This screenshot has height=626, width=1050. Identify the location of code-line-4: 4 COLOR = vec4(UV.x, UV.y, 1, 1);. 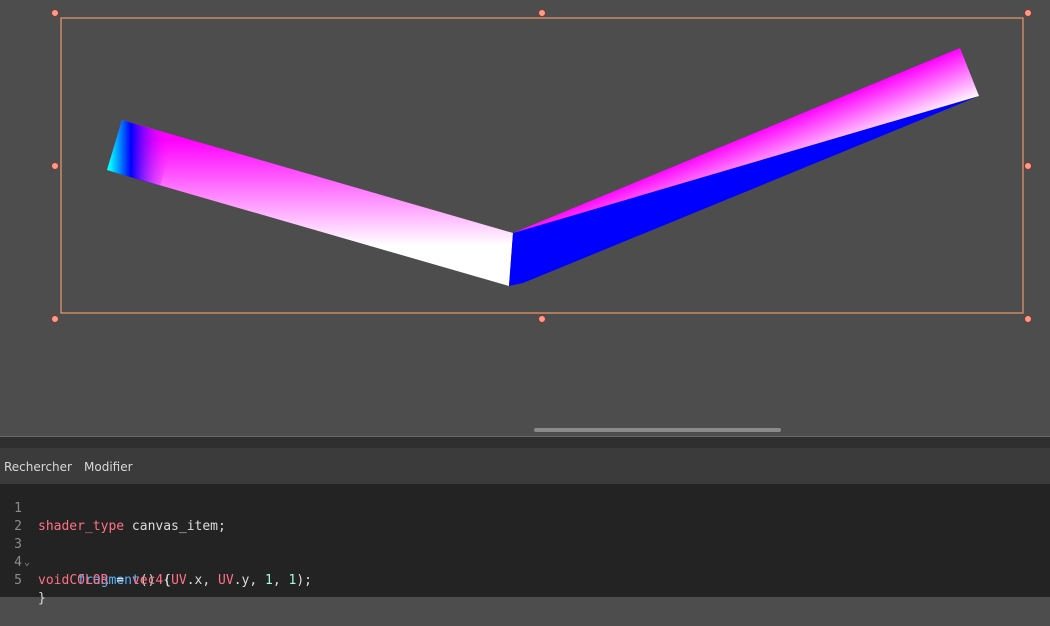
(525, 562).